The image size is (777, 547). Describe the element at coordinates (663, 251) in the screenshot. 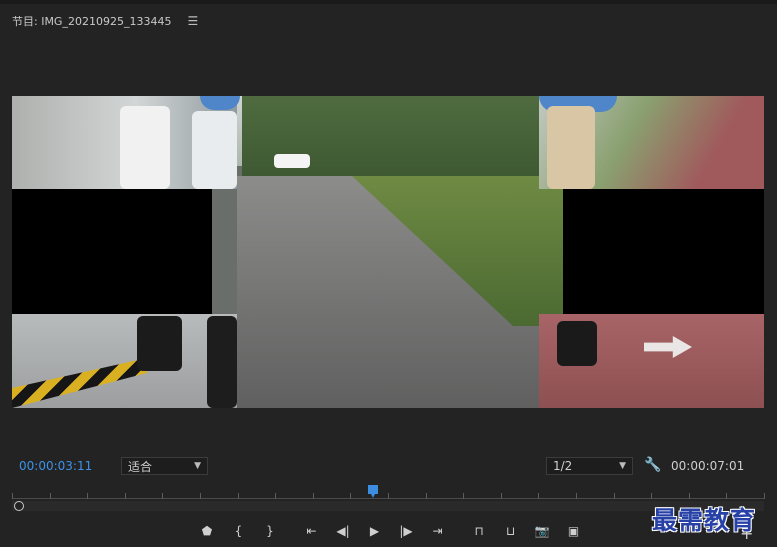

I see `black-tile-right` at that location.